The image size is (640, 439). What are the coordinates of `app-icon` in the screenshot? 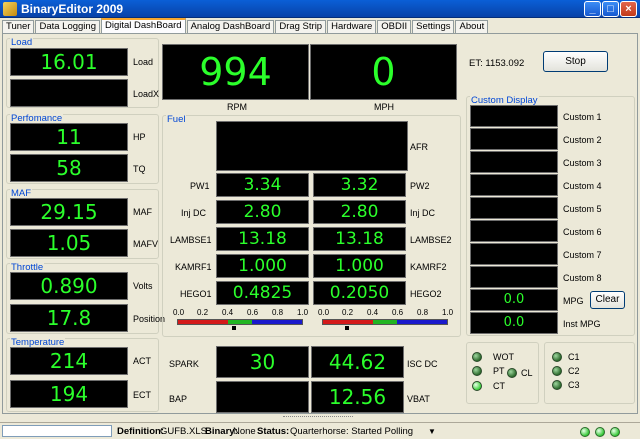 It's located at (10, 9).